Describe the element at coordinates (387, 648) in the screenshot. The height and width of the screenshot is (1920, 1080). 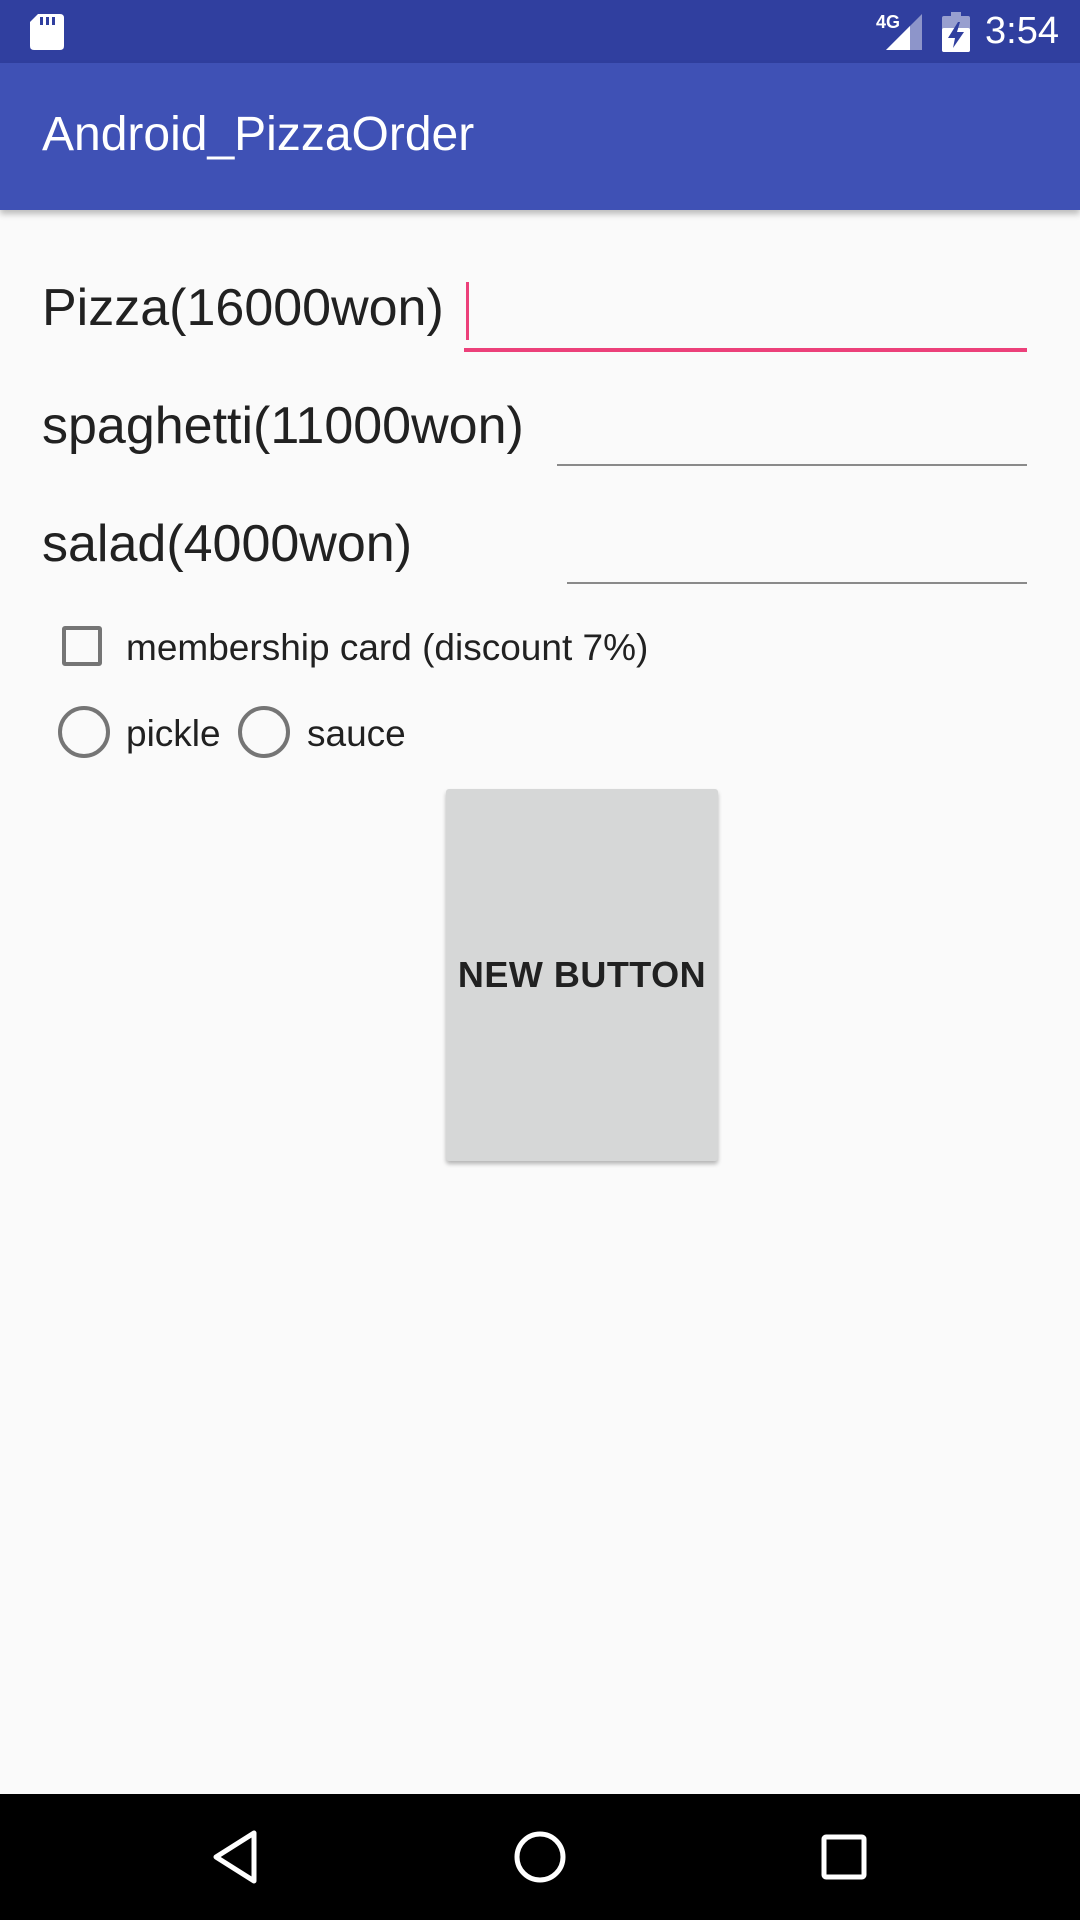
I see `membership-checkbox-label: membership card (discount 7%)` at that location.